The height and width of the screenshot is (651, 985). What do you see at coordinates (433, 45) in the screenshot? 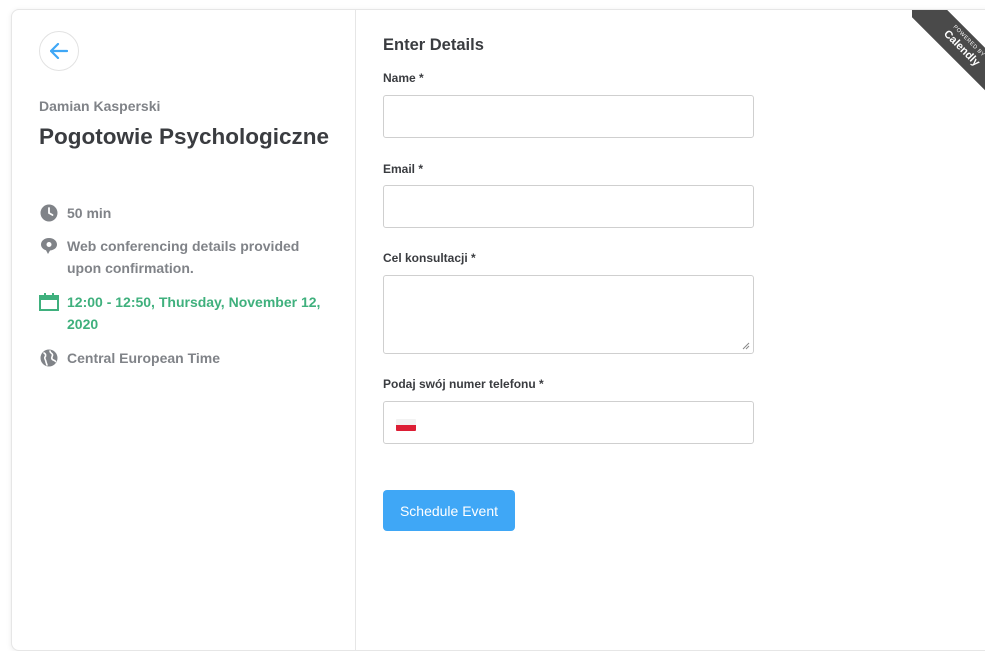
I see `form-title: Enter Details` at bounding box center [433, 45].